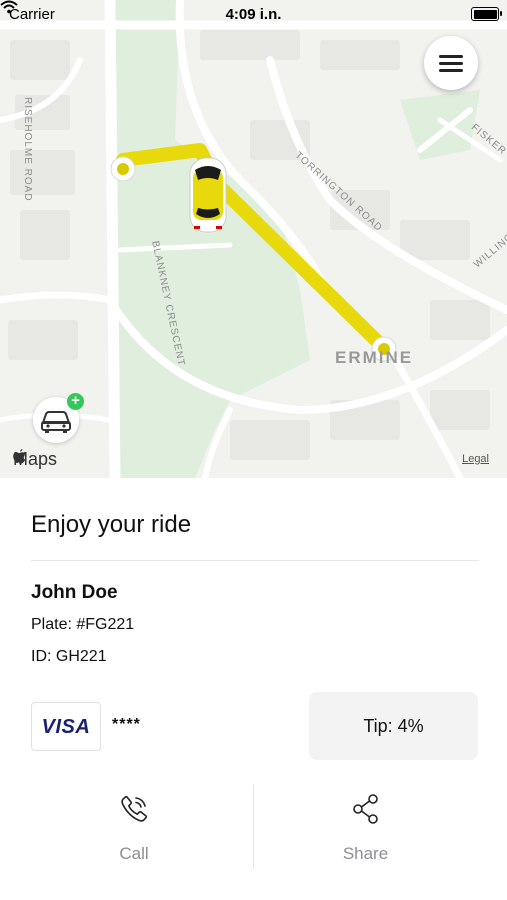  What do you see at coordinates (365, 853) in the screenshot?
I see `share-label: Share` at bounding box center [365, 853].